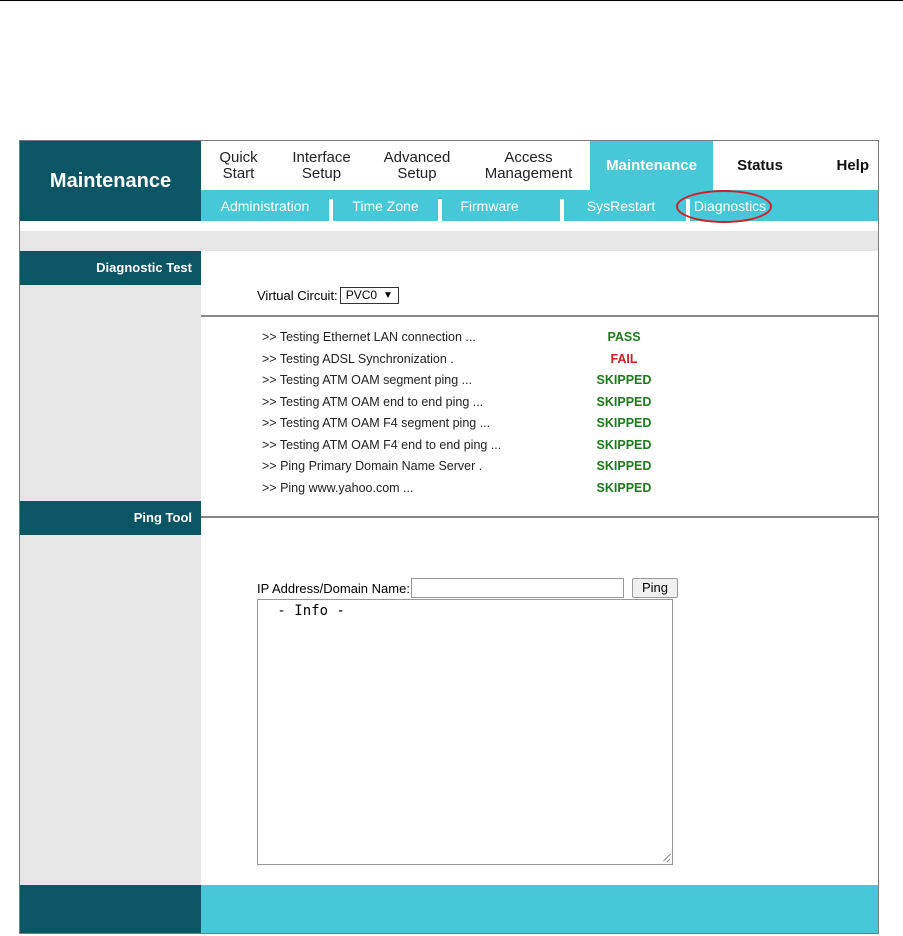 This screenshot has width=903, height=936. I want to click on tab-interface-setup: Interface Setup, so click(321, 165).